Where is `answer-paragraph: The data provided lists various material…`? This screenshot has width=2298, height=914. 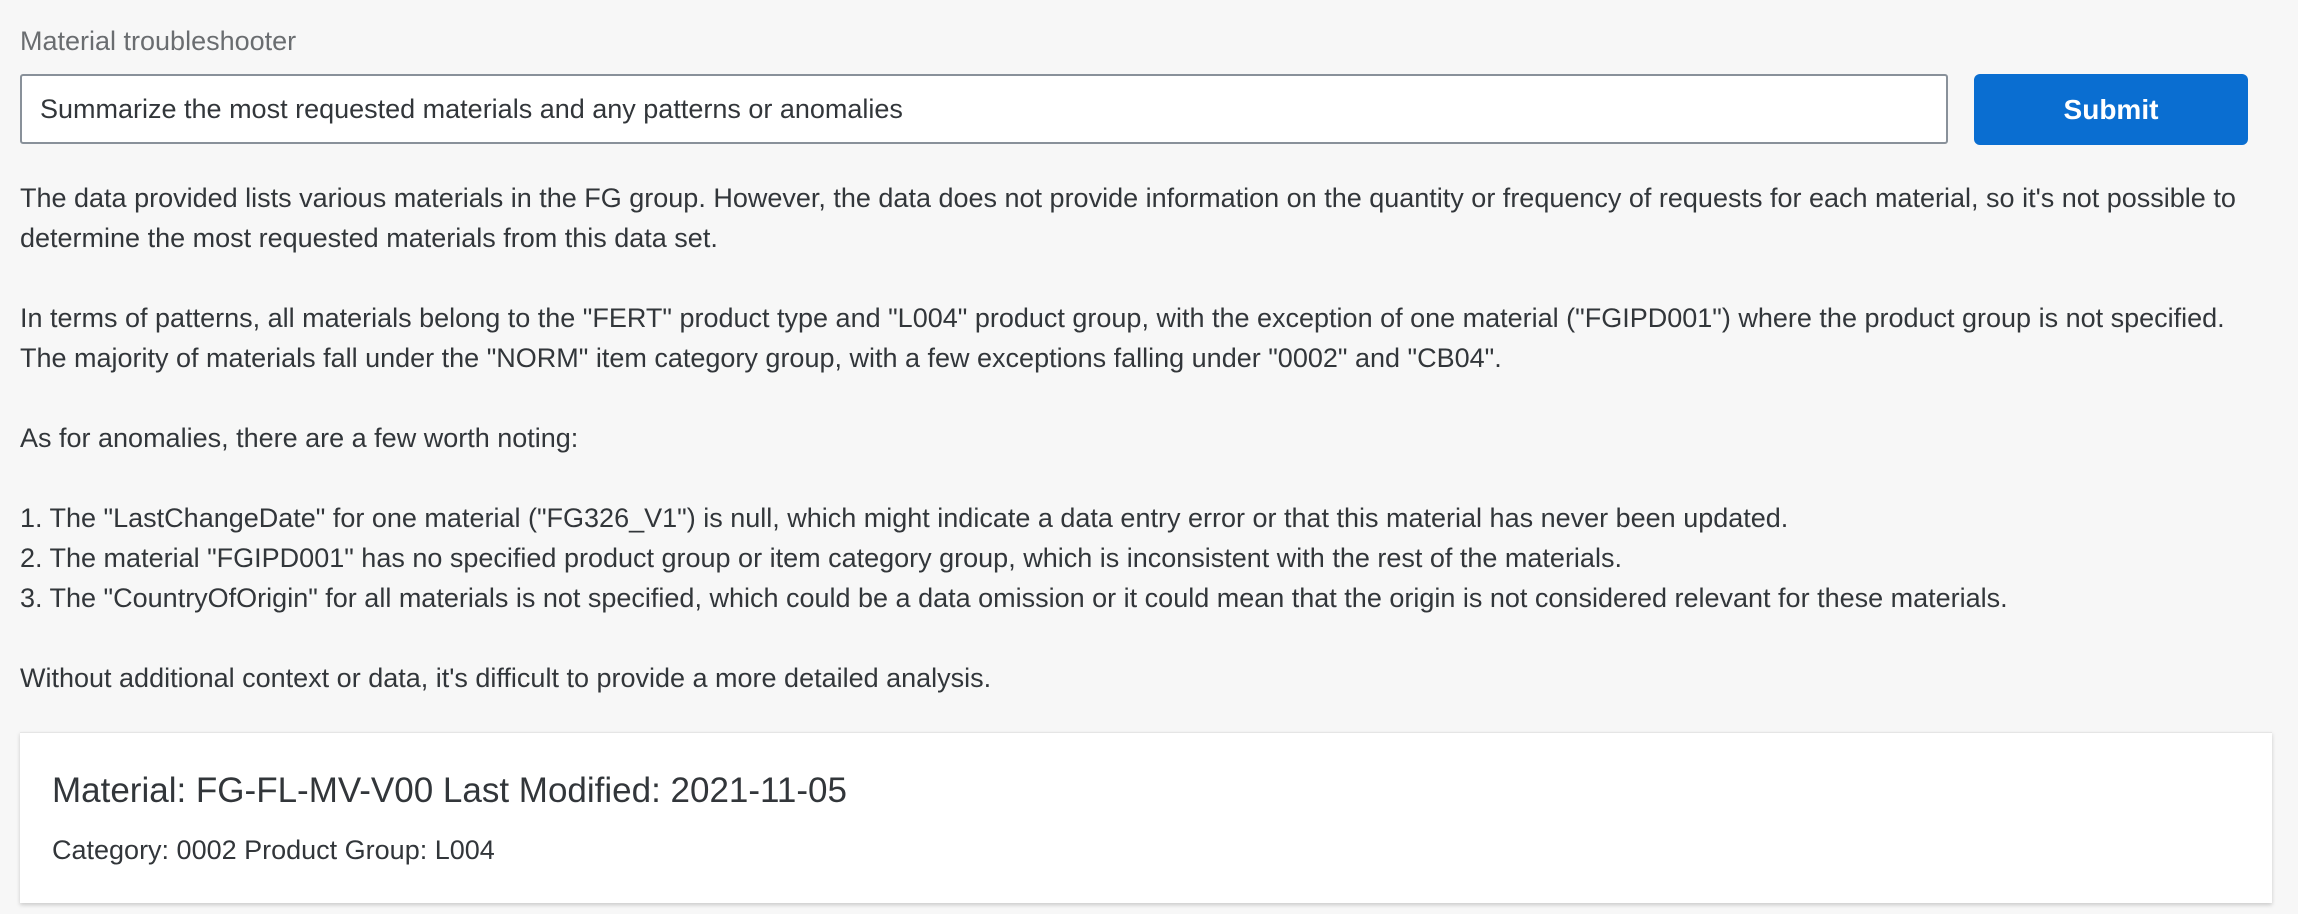 answer-paragraph: The data provided lists various material… is located at coordinates (1128, 218).